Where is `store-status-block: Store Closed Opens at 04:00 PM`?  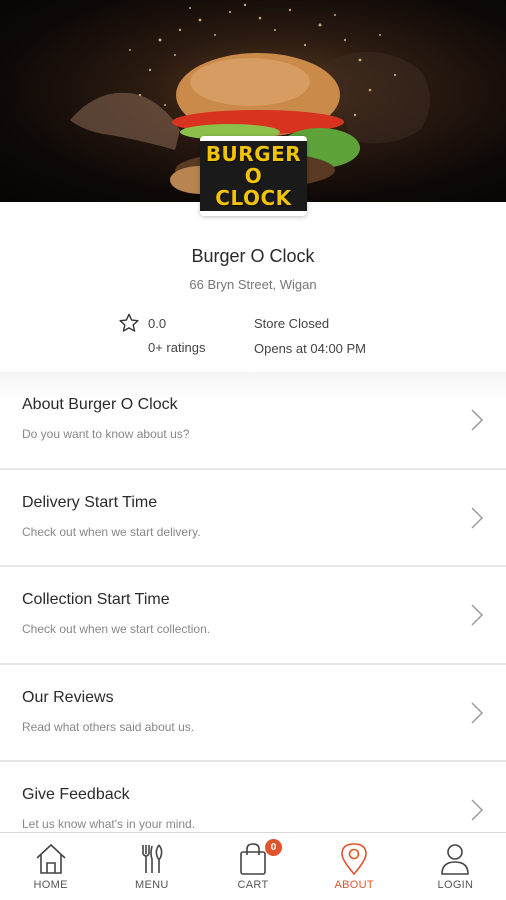
store-status-block: Store Closed Opens at 04:00 PM is located at coordinates (310, 336).